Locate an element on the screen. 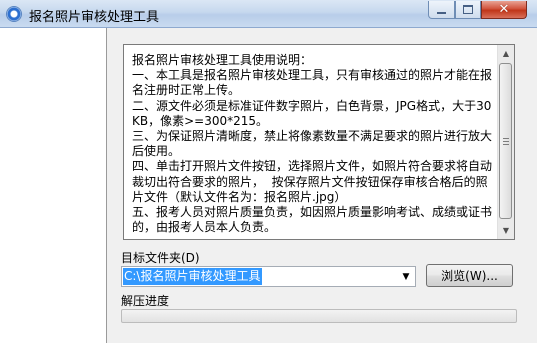  target-folder-label: 目标文件夹(D) is located at coordinates (160, 258).